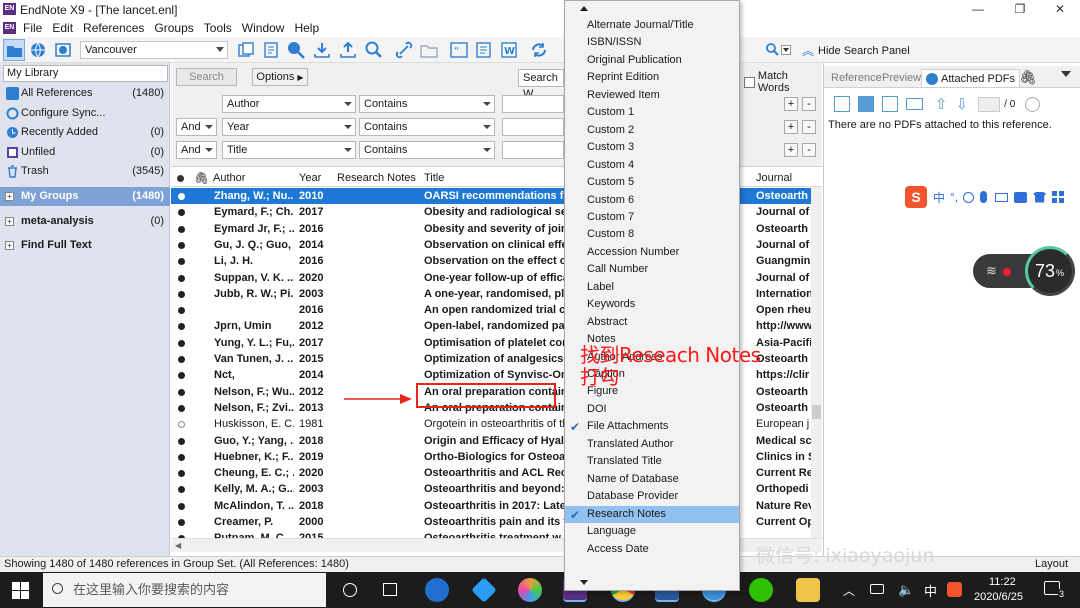 The width and height of the screenshot is (1080, 608). I want to click on file-explorer-icon, so click(808, 590).